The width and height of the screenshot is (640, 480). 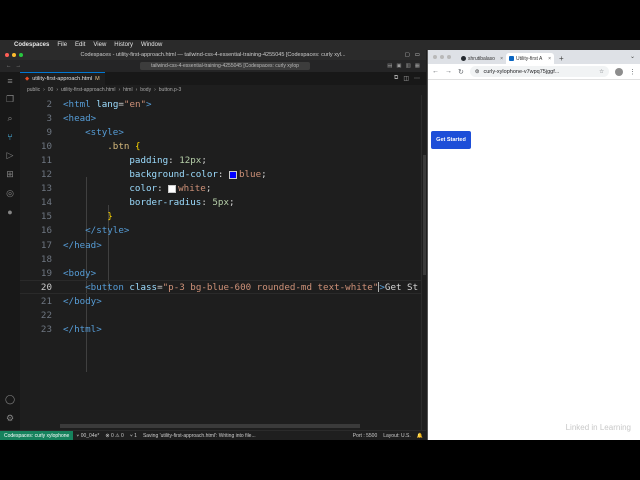 What do you see at coordinates (37, 435) in the screenshot?
I see `remote-indicator: Codespaces: curly xylophone` at bounding box center [37, 435].